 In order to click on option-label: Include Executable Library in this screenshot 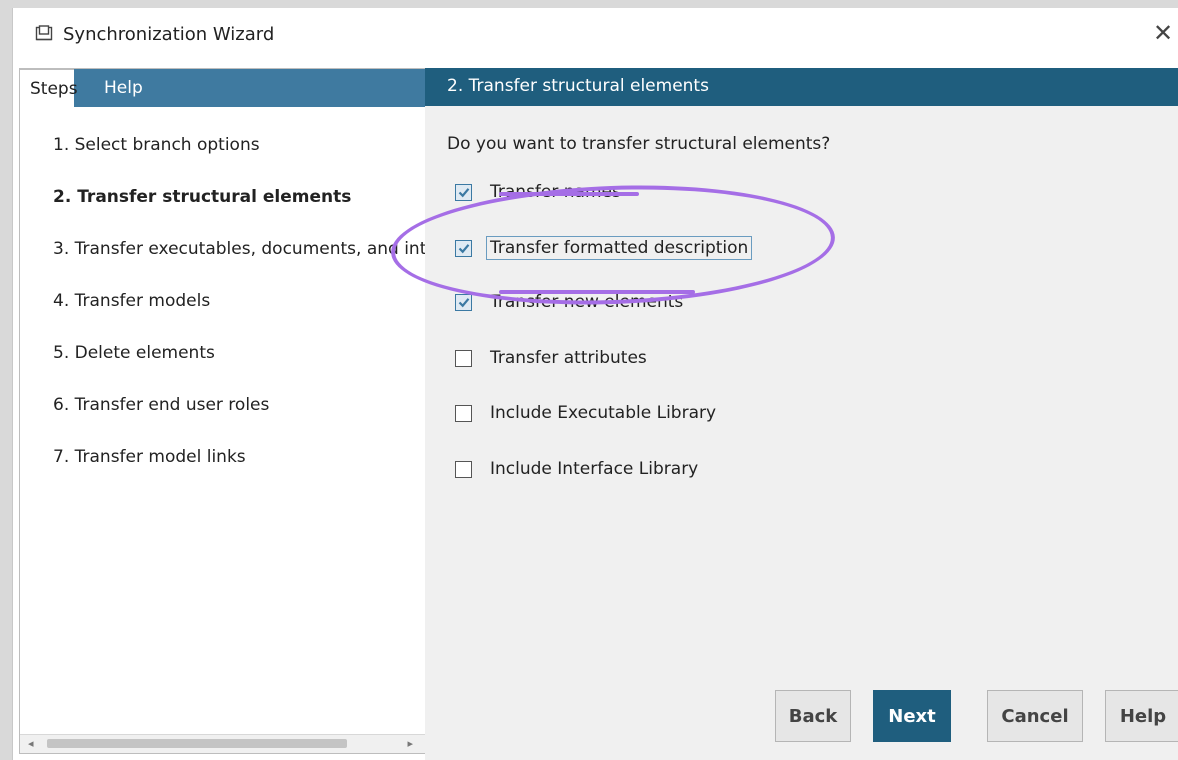, I will do `click(603, 413)`.